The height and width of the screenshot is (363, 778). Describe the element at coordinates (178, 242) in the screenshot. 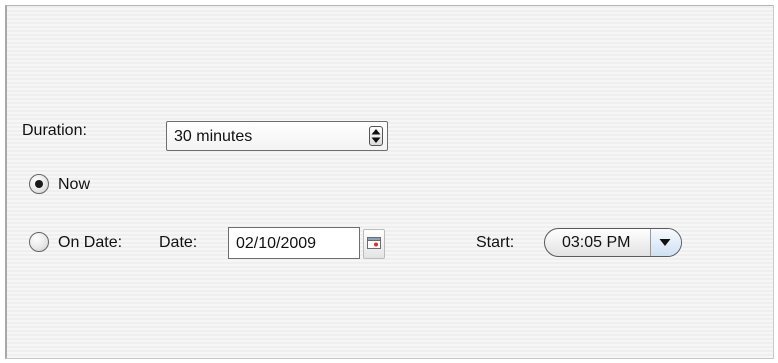

I see `date-label: Date:` at that location.